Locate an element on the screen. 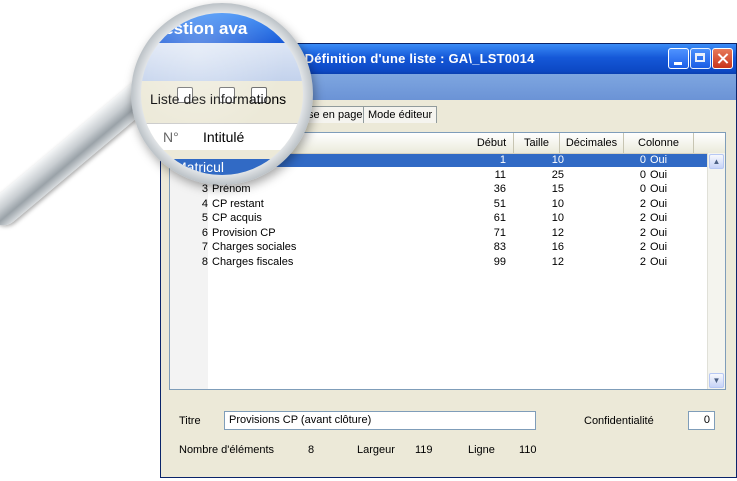 The height and width of the screenshot is (481, 737). cell-debut: 99 is located at coordinates (499, 261).